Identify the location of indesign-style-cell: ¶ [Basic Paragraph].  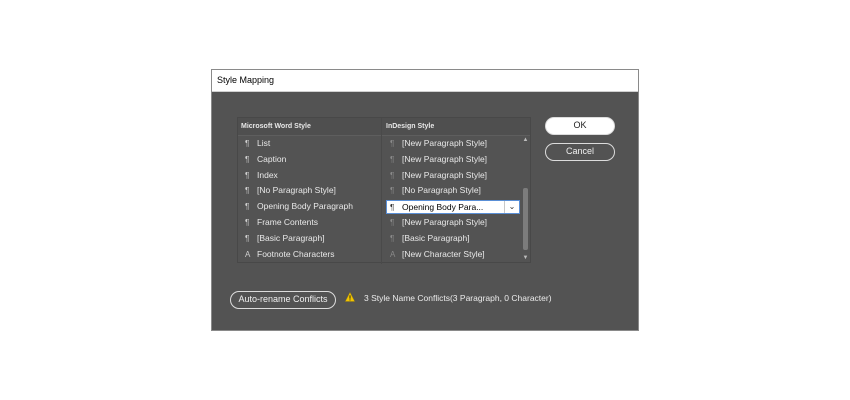
(430, 239).